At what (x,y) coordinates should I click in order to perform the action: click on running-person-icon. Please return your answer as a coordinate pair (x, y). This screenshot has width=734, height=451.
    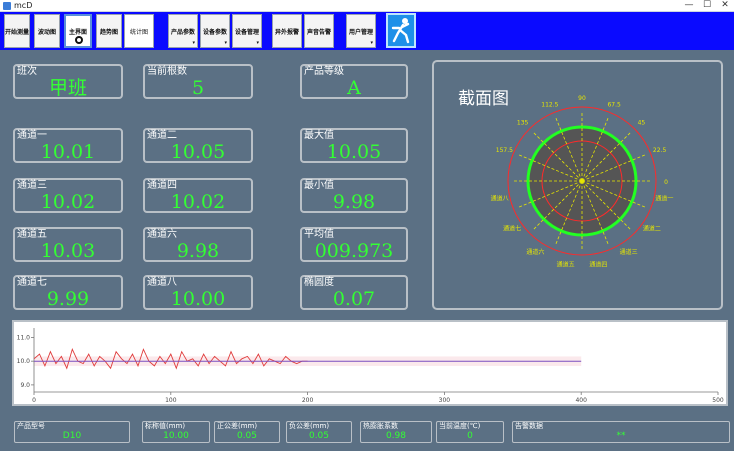
    Looking at the image, I should click on (400, 31).